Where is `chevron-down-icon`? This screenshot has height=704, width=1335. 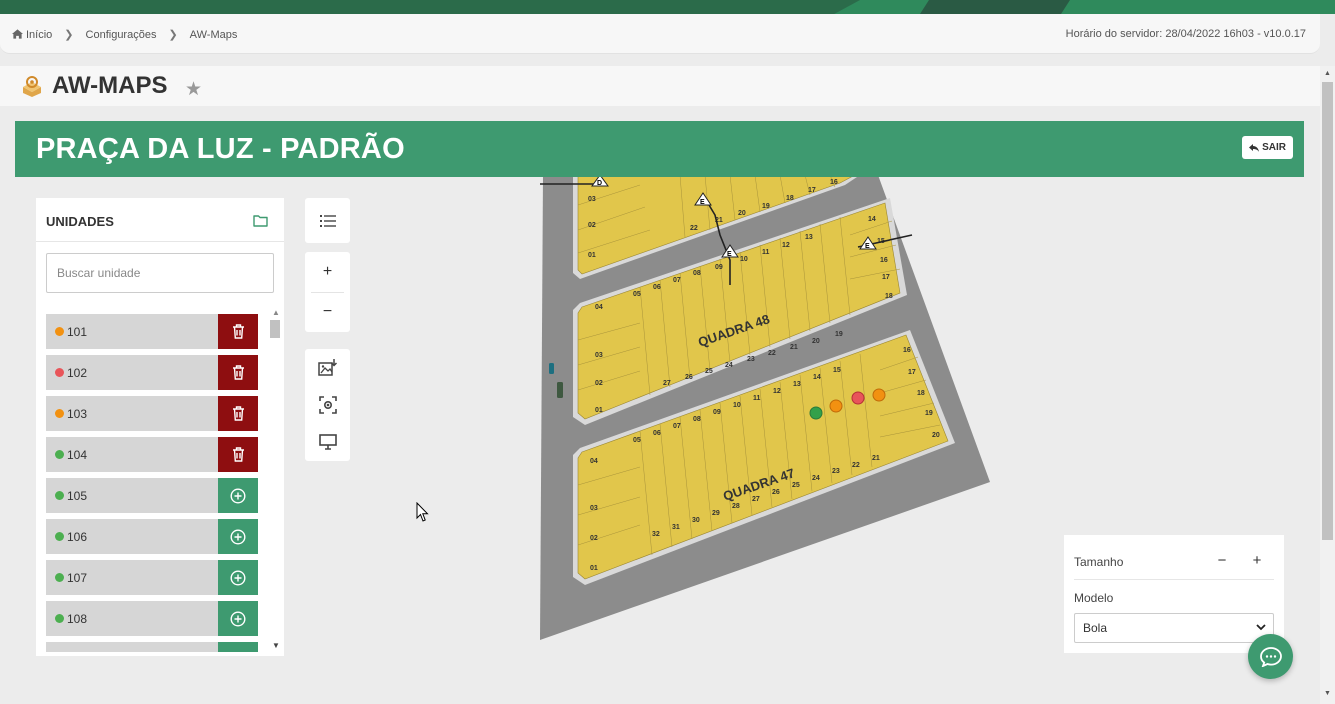
chevron-down-icon is located at coordinates (1261, 627).